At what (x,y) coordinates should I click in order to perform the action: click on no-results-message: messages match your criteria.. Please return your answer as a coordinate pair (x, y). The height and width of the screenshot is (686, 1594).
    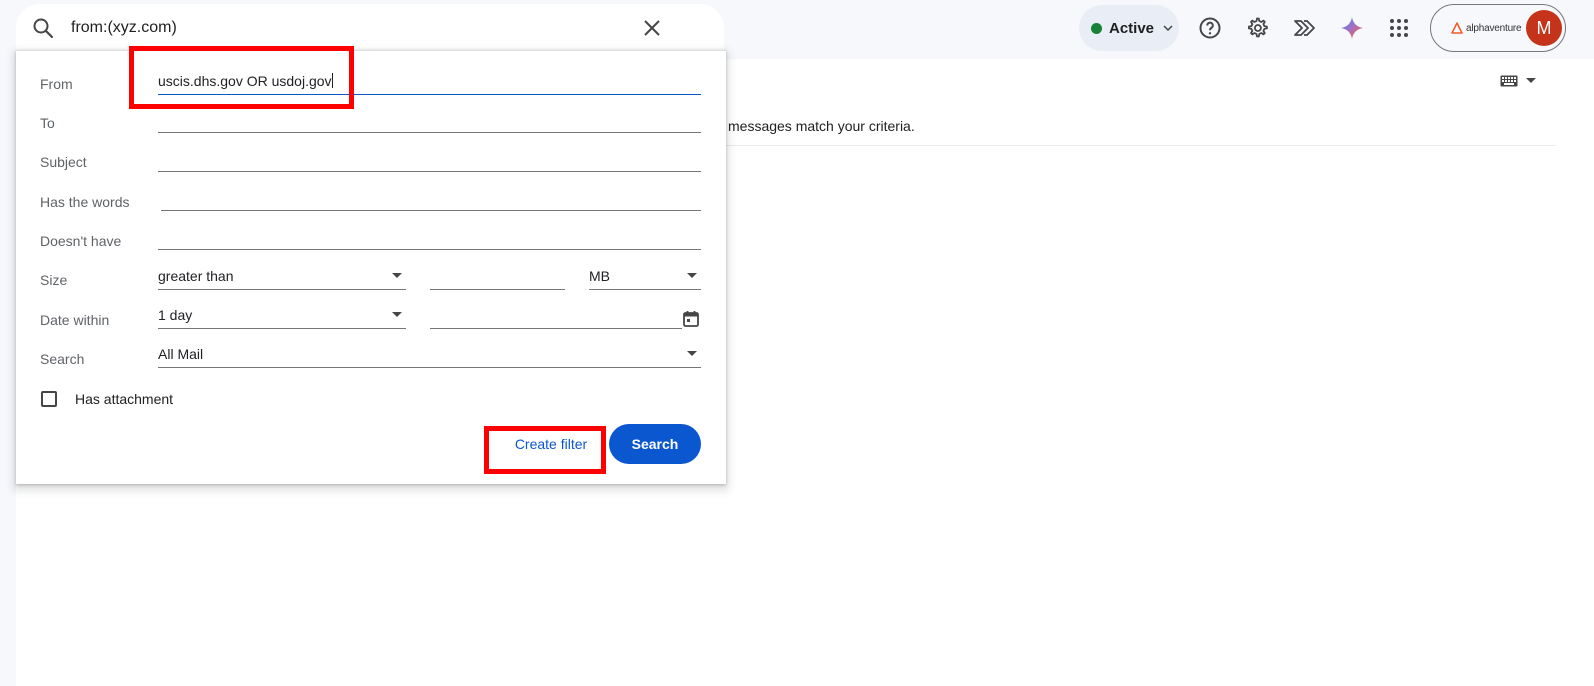
    Looking at the image, I should click on (821, 126).